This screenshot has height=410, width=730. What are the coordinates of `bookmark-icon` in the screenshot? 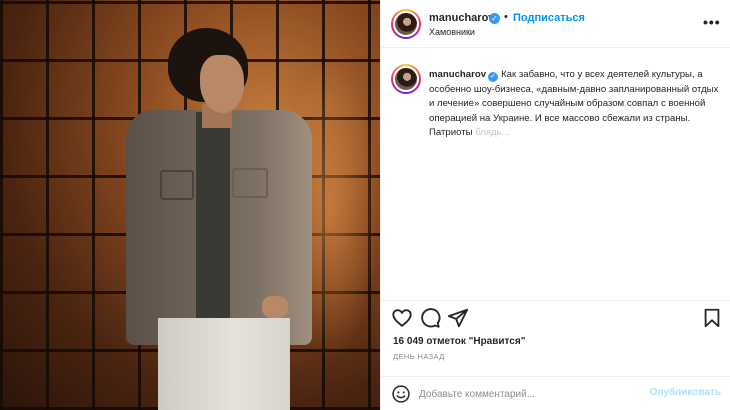 It's located at (712, 318).